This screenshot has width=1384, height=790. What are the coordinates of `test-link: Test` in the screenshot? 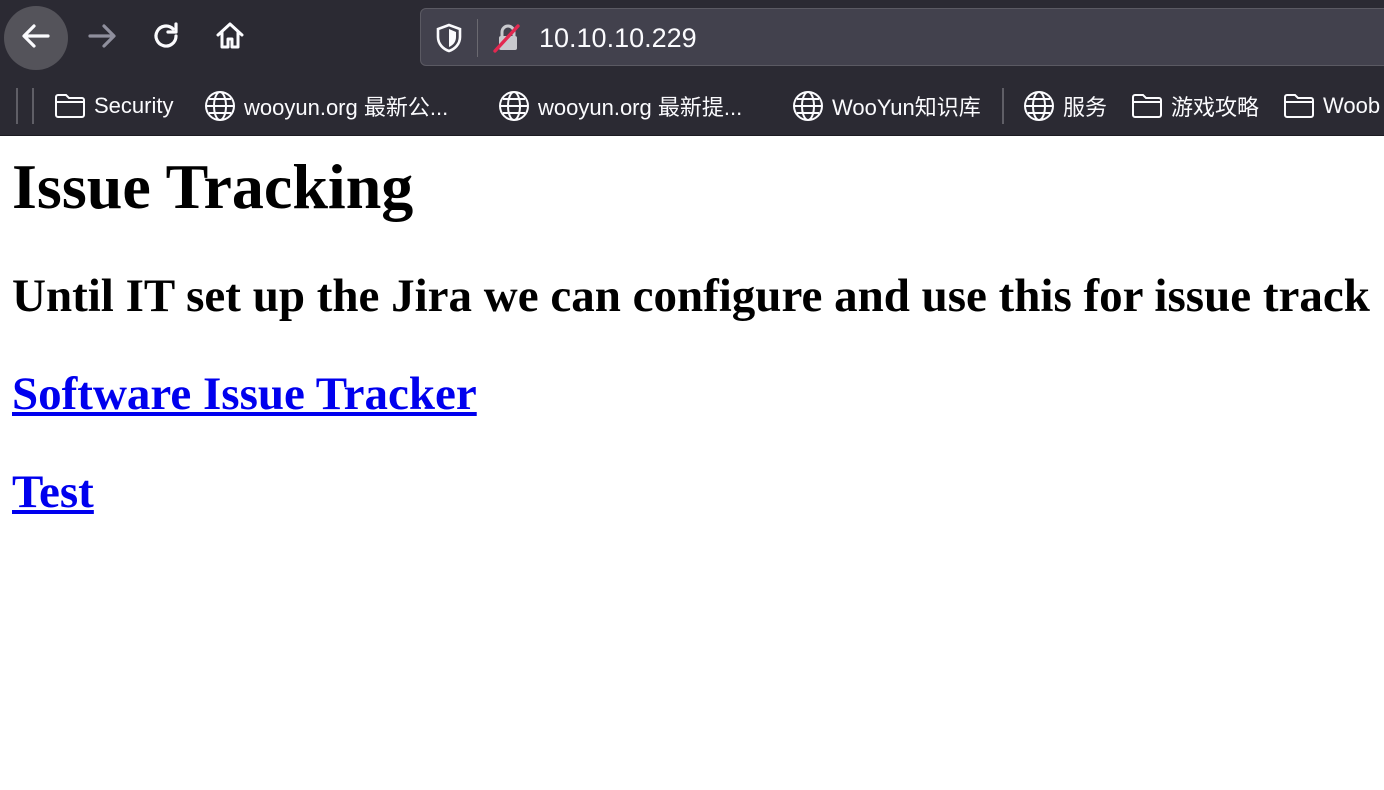 It's located at (53, 492).